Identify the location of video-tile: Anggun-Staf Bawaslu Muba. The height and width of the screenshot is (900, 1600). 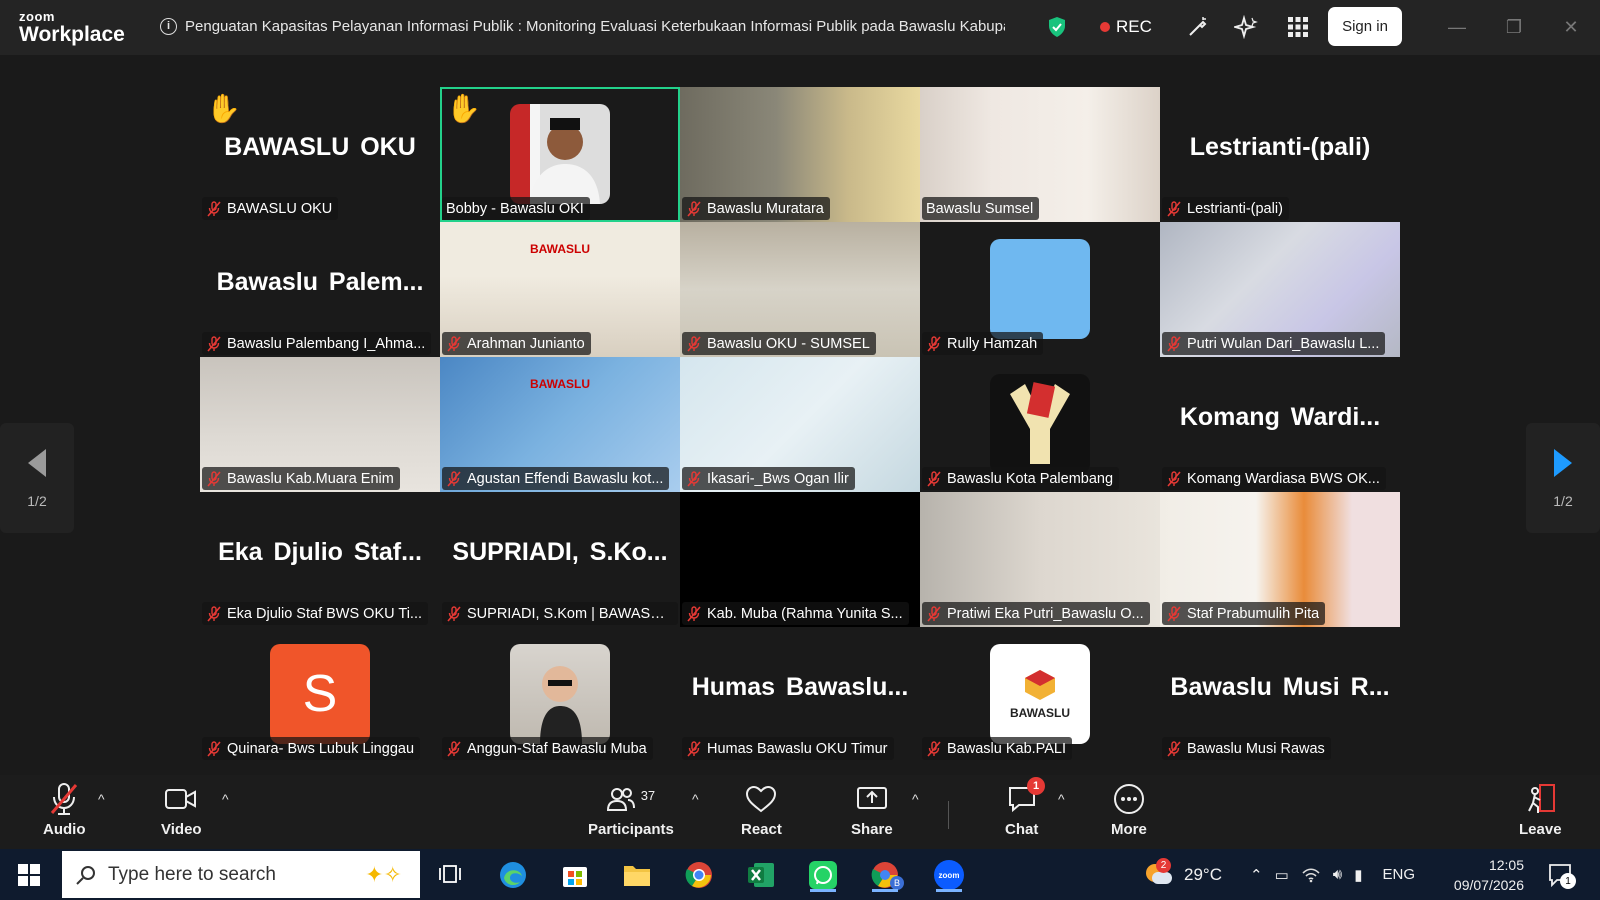
(560, 694).